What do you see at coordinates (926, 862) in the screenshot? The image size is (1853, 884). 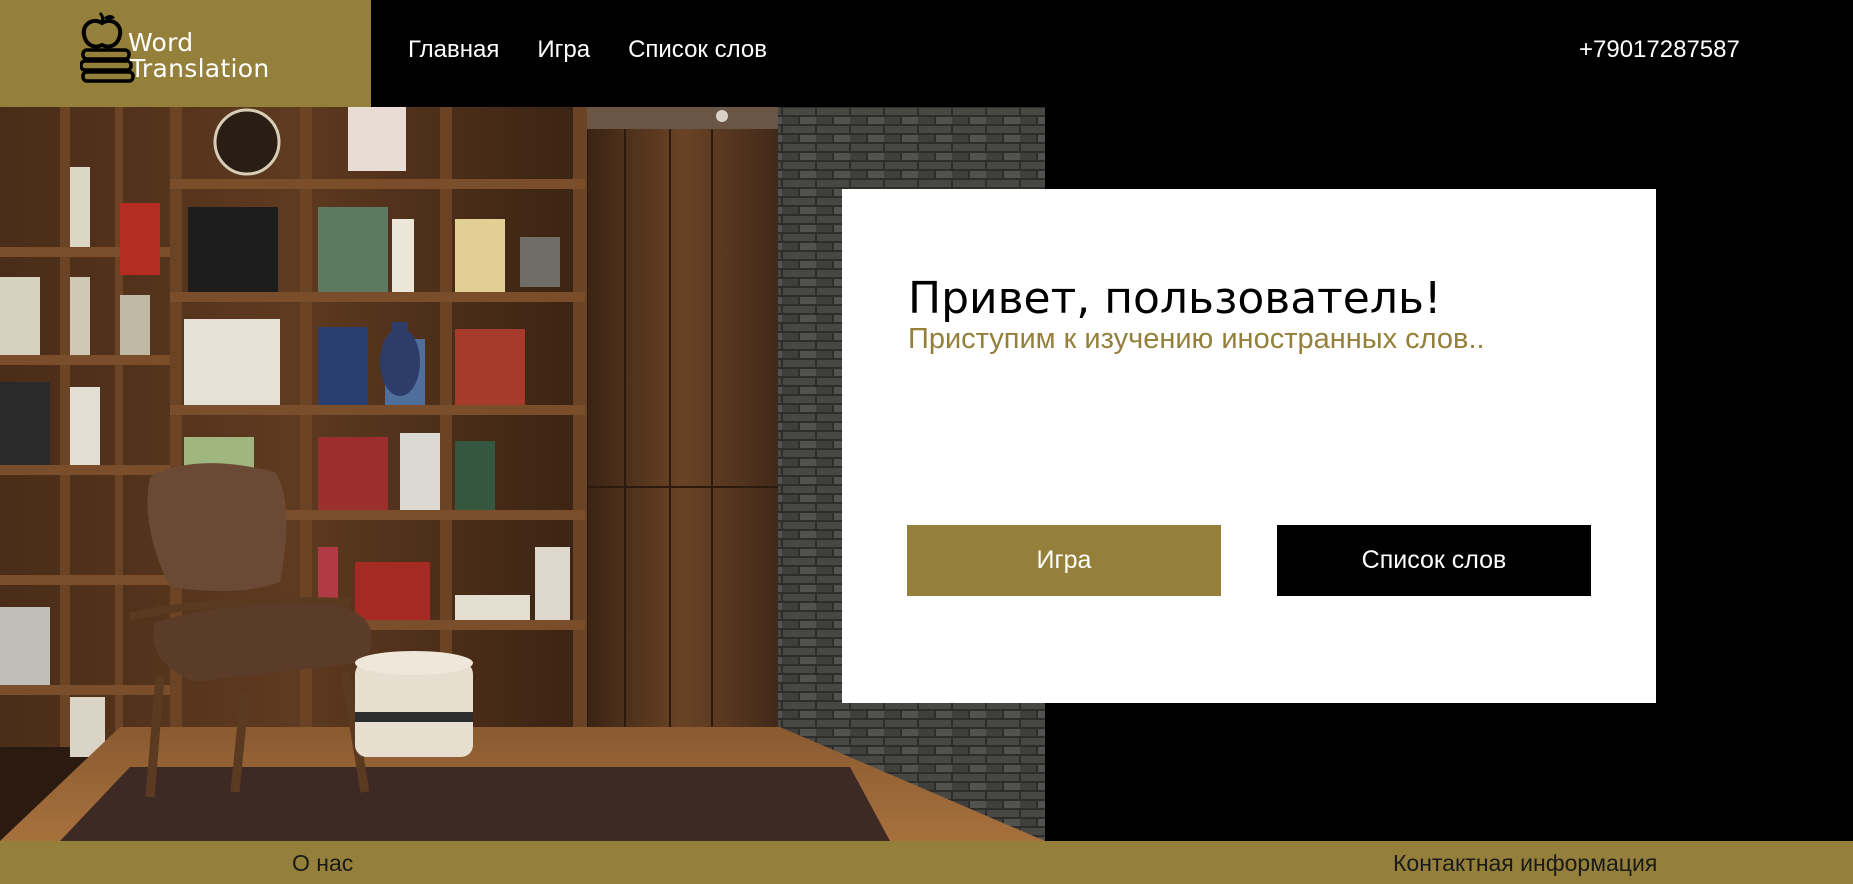 I see `site-footer: О нас Контактная информация` at bounding box center [926, 862].